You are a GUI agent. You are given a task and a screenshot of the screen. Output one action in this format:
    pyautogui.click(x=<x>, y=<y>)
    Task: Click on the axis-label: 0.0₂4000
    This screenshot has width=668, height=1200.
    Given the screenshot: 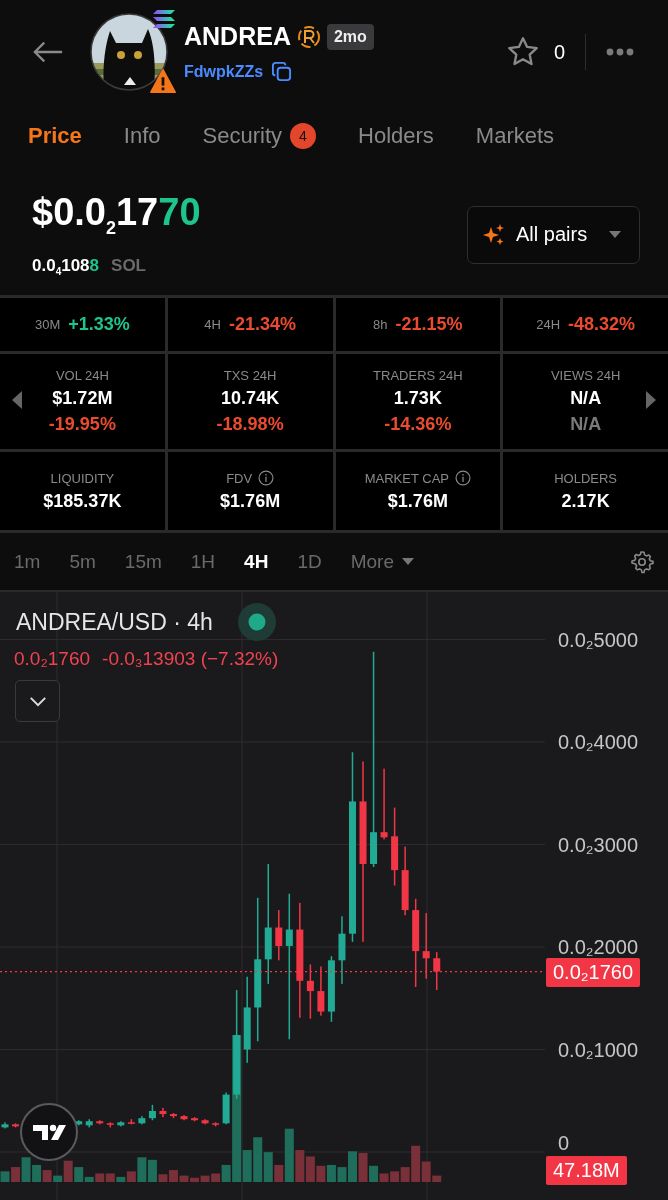 What is the action you would take?
    pyautogui.click(x=598, y=742)
    